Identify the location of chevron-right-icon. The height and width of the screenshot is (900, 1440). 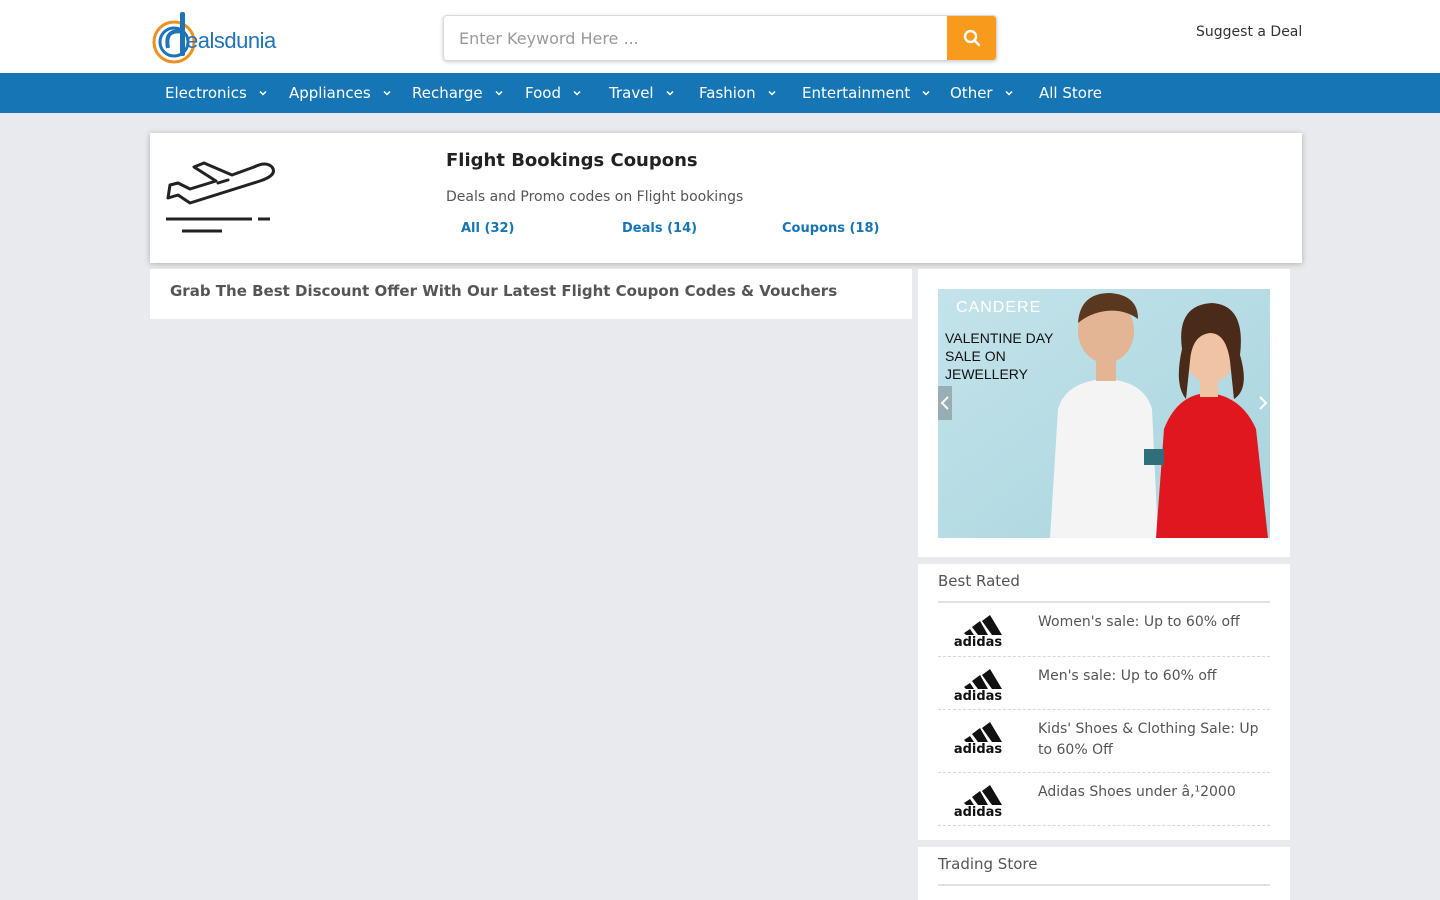
(1263, 403).